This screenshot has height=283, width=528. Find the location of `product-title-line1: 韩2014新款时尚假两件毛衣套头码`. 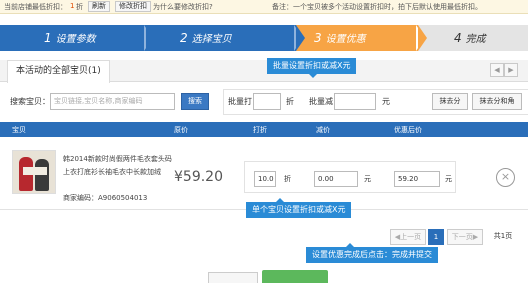

product-title-line1: 韩2014新款时尚假两件毛衣套头码 is located at coordinates (117, 159).